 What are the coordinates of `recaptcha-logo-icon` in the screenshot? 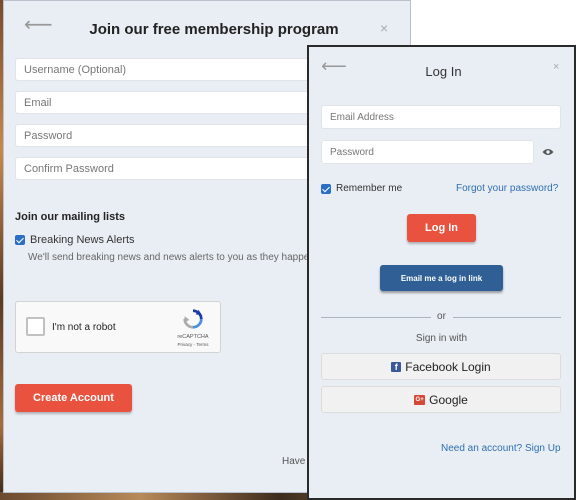 It's located at (193, 319).